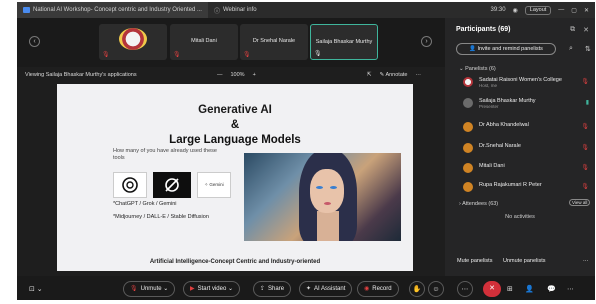 This screenshot has width=596, height=304. Describe the element at coordinates (220, 75) in the screenshot. I see `zoom-out-icon: —` at that location.